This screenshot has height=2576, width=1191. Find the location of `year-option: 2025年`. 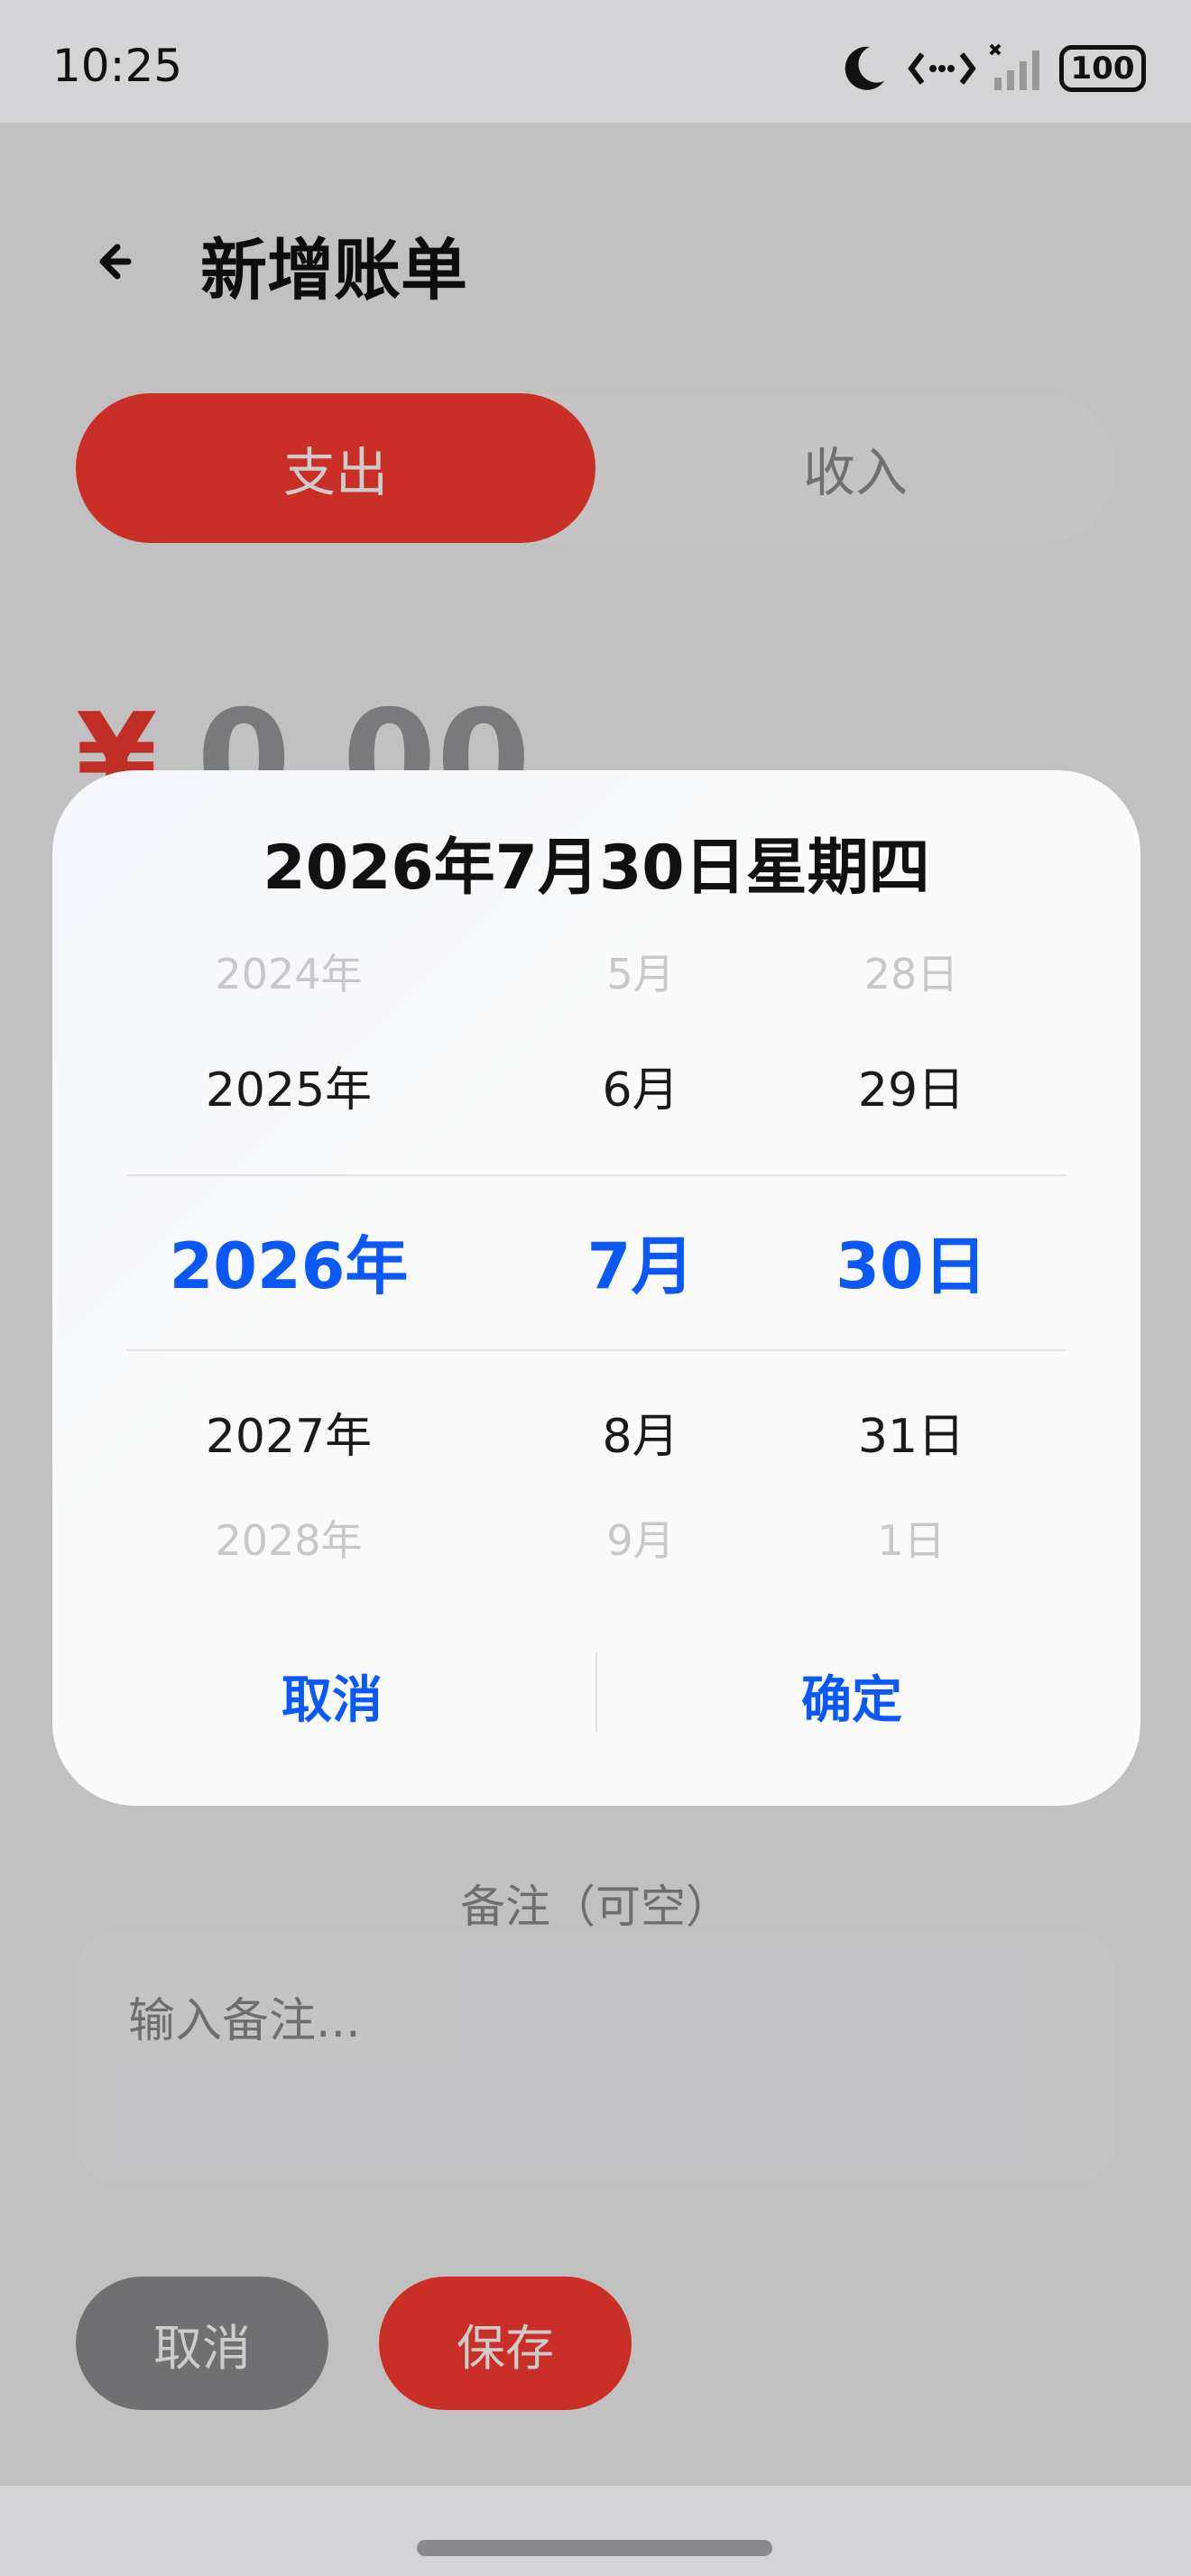

year-option: 2025年 is located at coordinates (288, 1086).